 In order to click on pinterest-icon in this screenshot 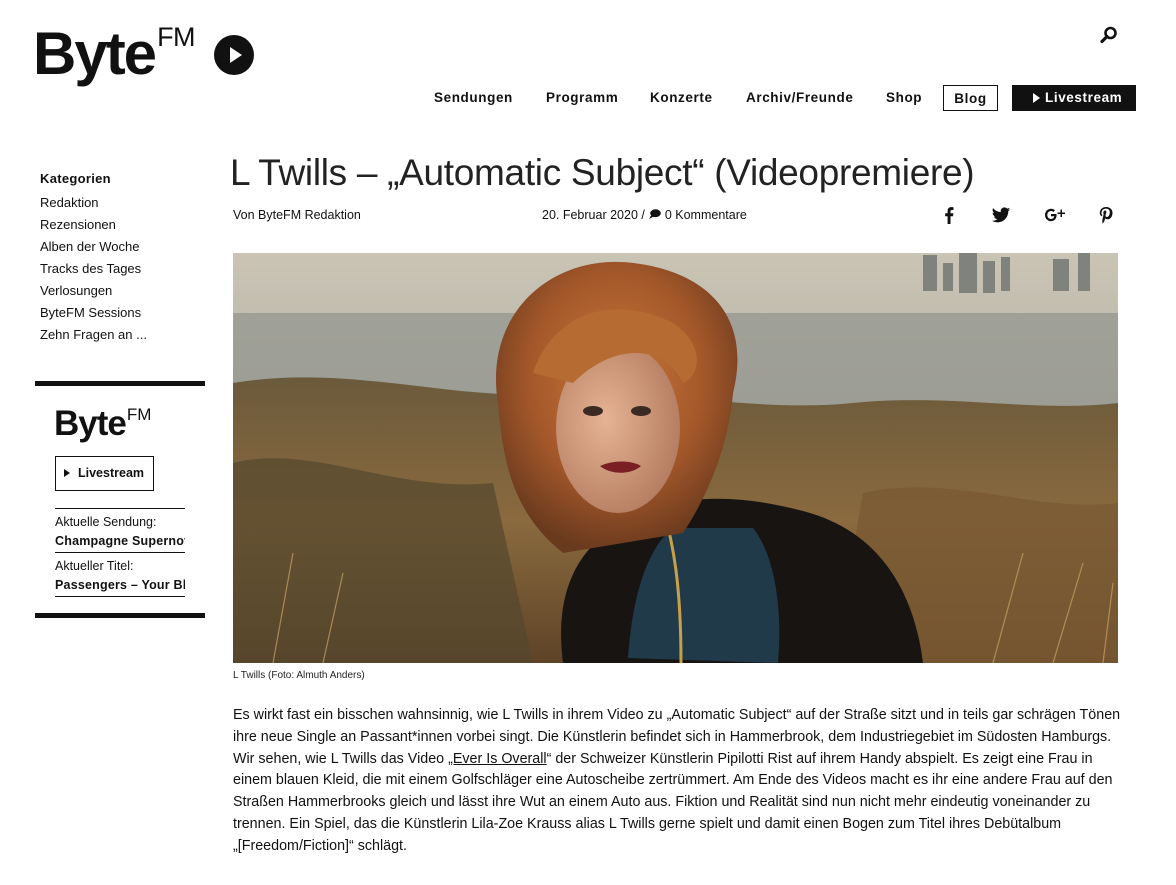, I will do `click(1106, 215)`.